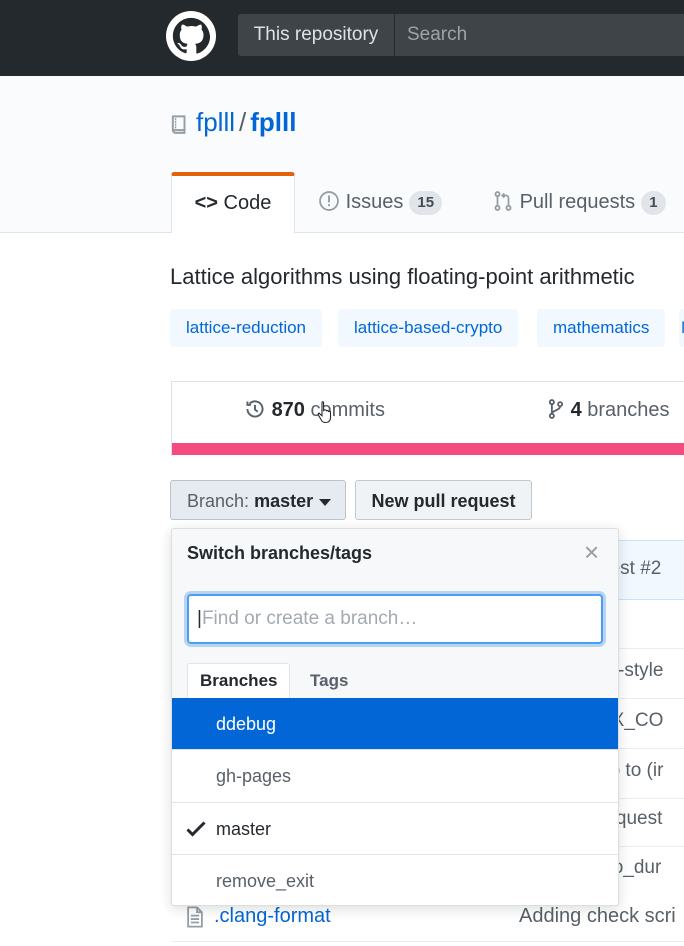 The image size is (684, 946). What do you see at coordinates (215, 122) in the screenshot?
I see `repo-owner-link: fplll` at bounding box center [215, 122].